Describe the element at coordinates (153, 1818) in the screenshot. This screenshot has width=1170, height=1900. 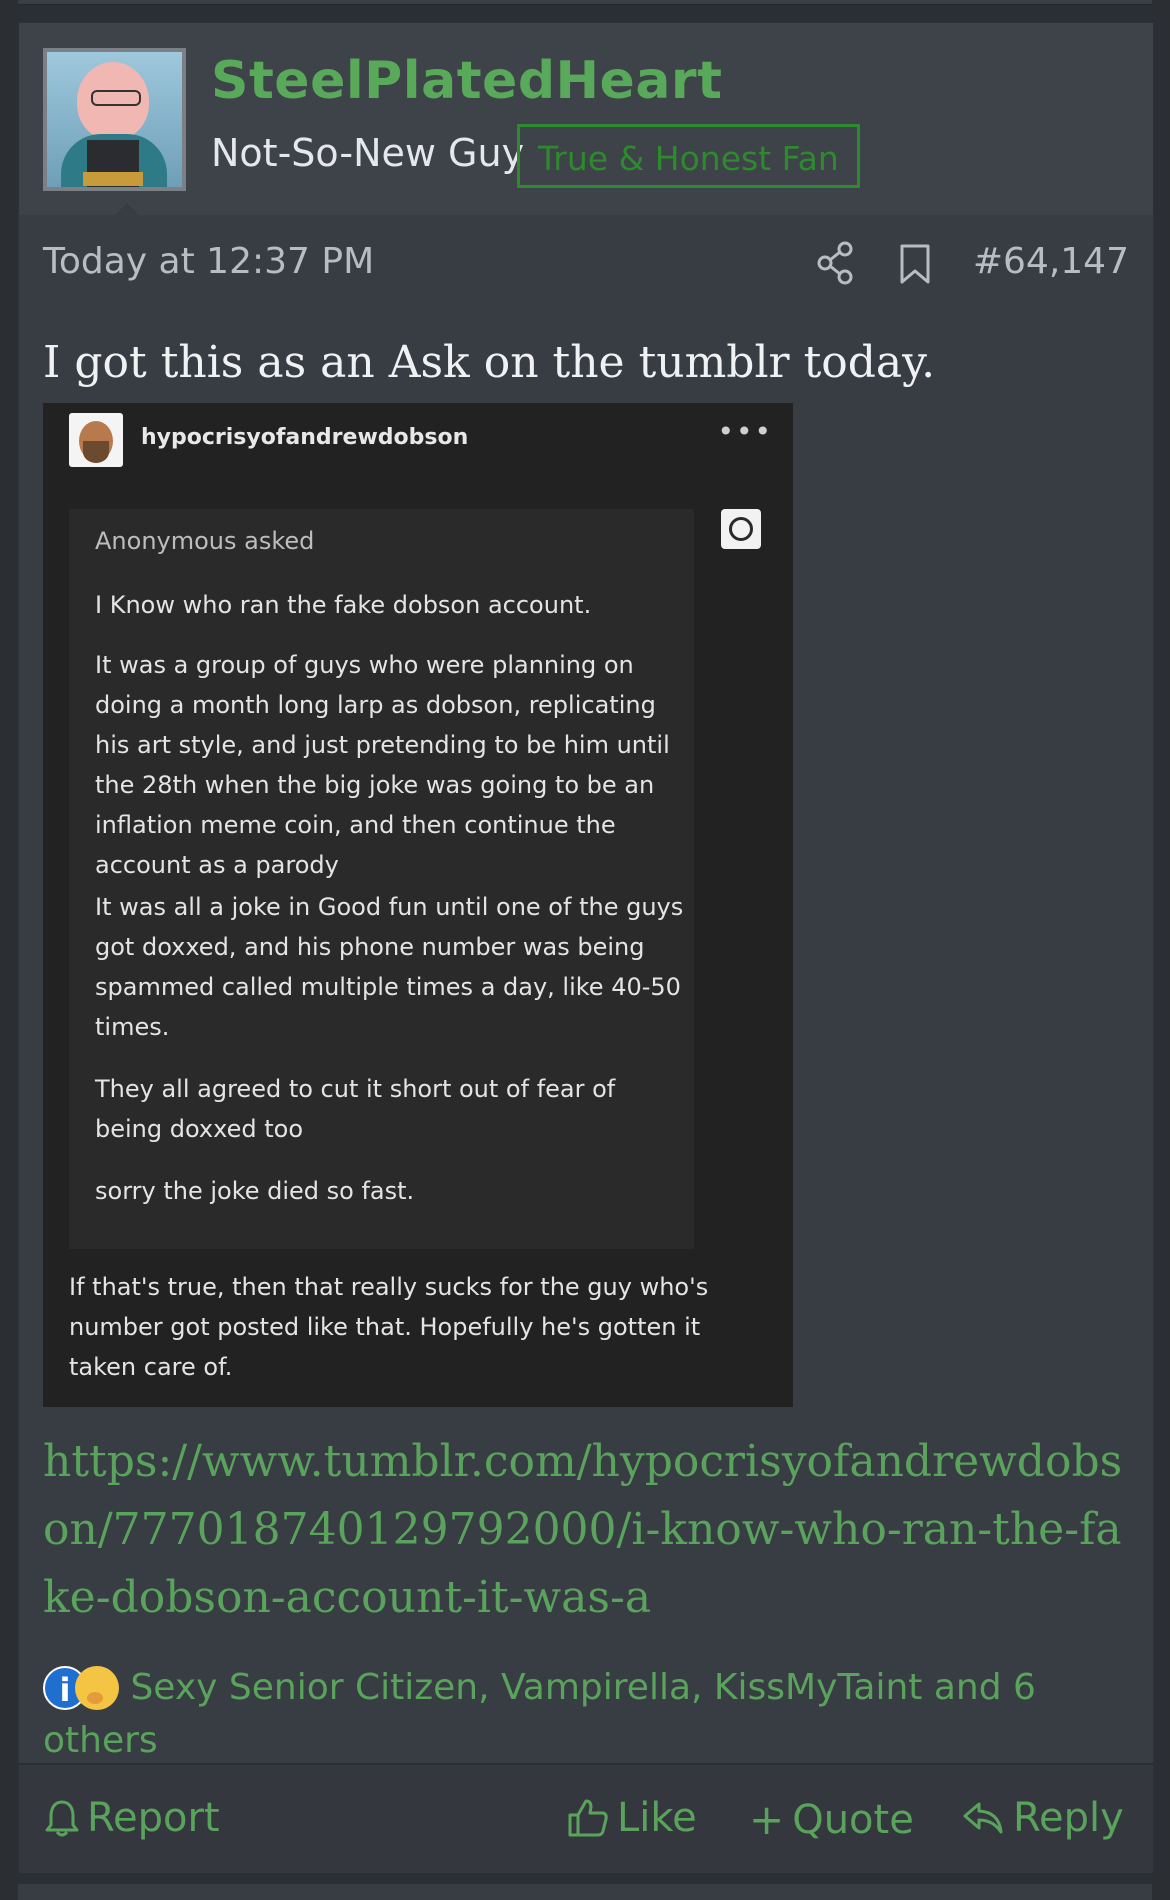
I see `report-label: Report` at that location.